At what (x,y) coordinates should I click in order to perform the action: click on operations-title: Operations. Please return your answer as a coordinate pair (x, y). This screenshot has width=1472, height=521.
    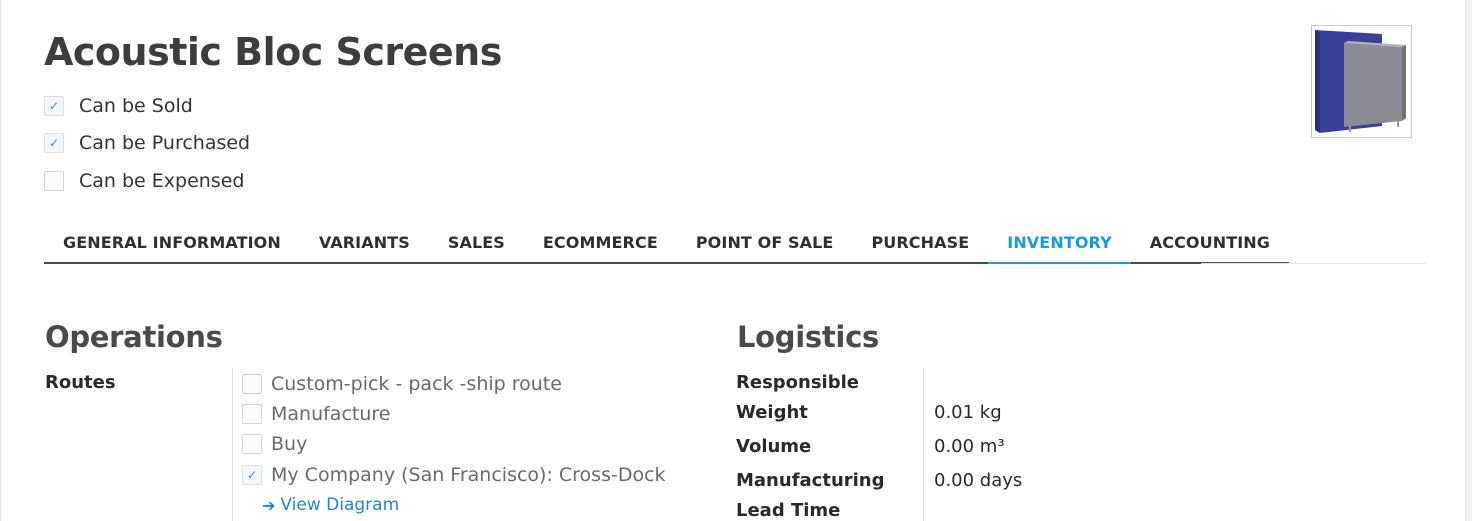
    Looking at the image, I should click on (134, 337).